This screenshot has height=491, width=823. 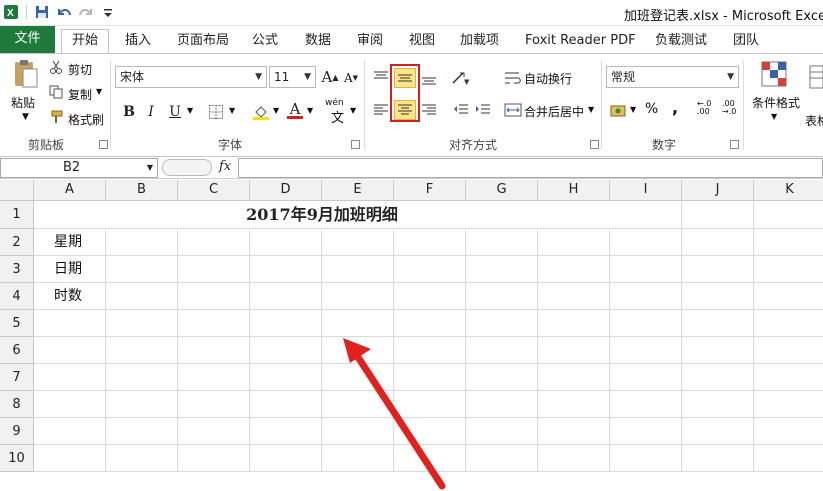 What do you see at coordinates (70, 296) in the screenshot?
I see `cell-a4: 时数` at bounding box center [70, 296].